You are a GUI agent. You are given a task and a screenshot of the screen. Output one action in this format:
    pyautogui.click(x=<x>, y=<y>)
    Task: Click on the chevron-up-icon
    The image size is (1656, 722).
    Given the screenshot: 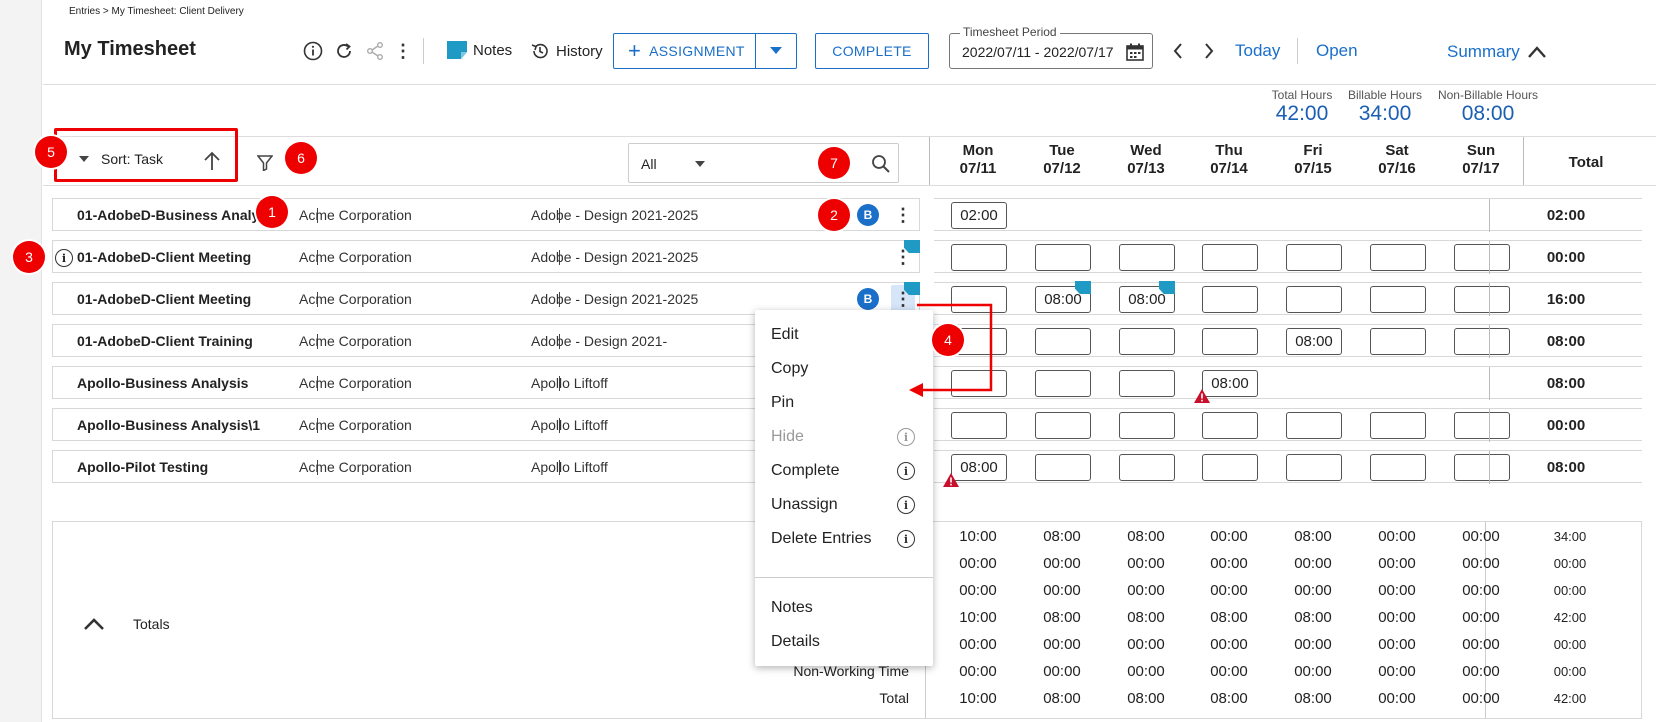 What is the action you would take?
    pyautogui.click(x=94, y=624)
    